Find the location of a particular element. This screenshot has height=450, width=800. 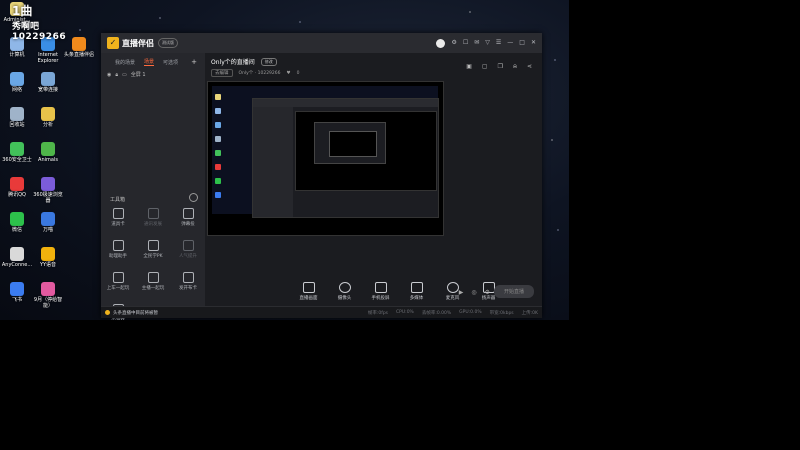

menu-icon: ☰ is located at coordinates (498, 43).